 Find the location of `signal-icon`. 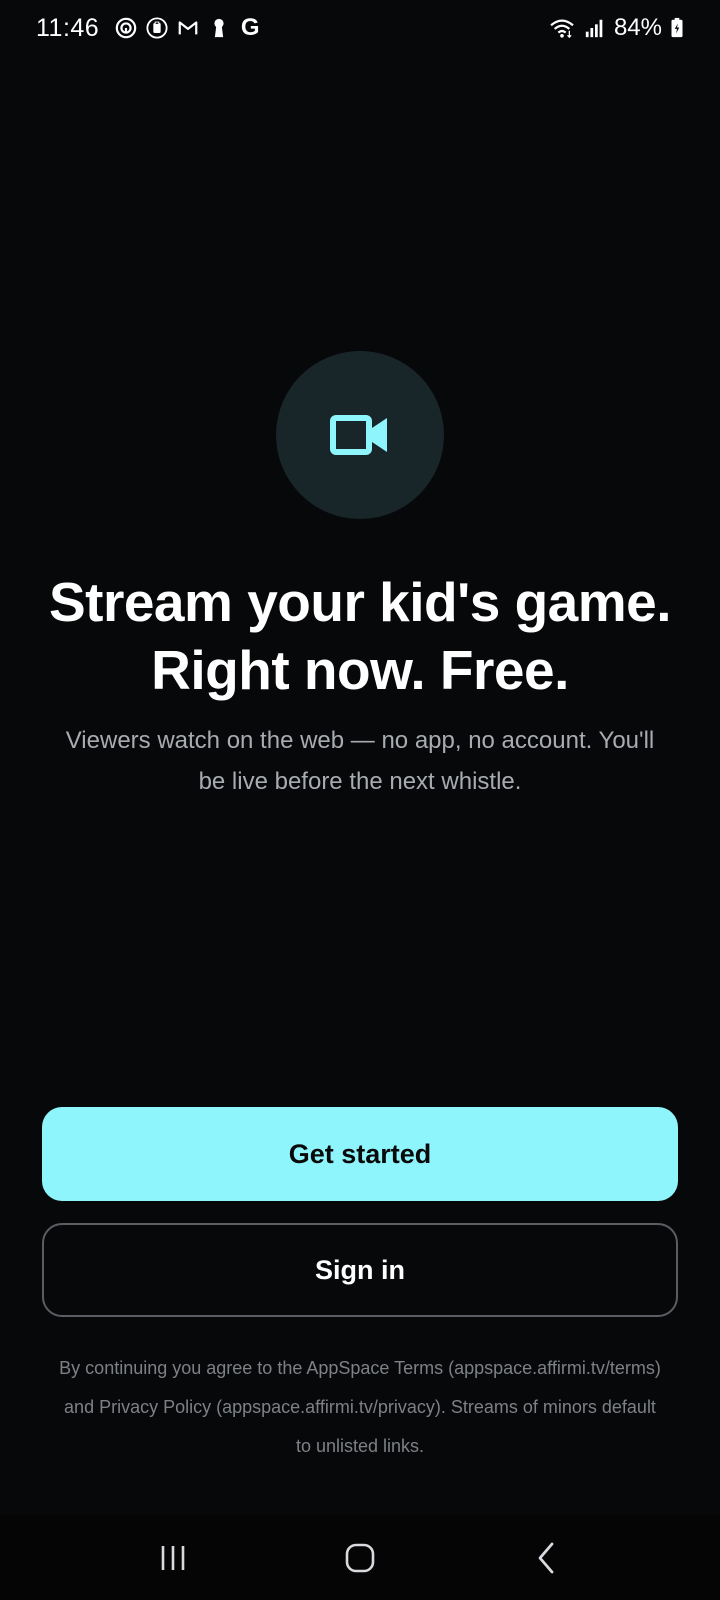

signal-icon is located at coordinates (595, 28).